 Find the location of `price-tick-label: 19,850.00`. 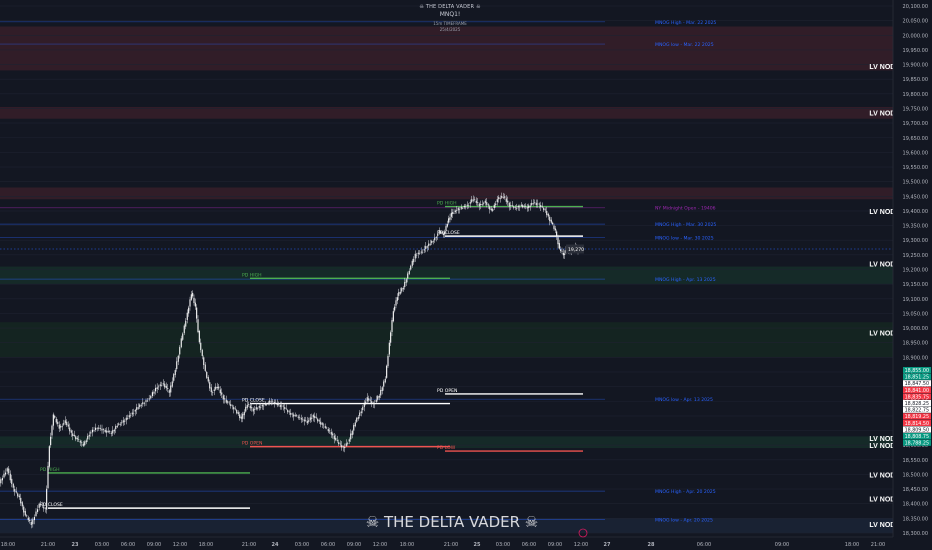

price-tick-label: 19,850.00 is located at coordinates (915, 80).